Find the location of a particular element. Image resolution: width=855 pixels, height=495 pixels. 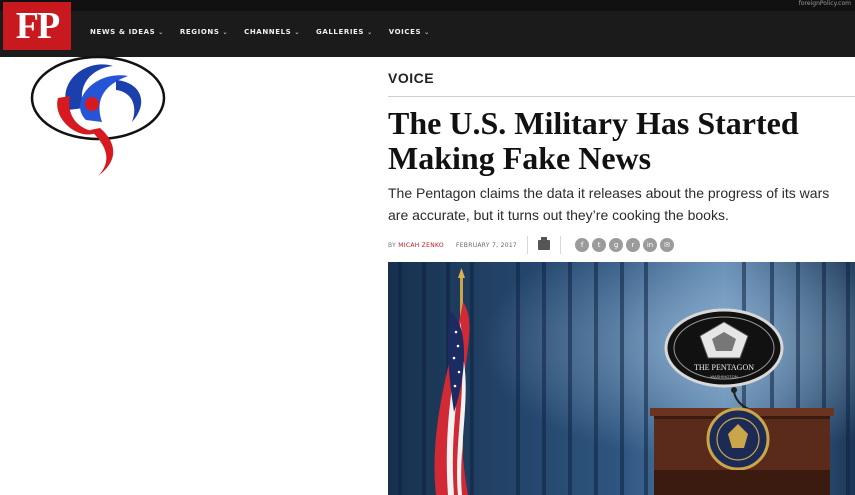

channel-logo-watermark is located at coordinates (98, 115).